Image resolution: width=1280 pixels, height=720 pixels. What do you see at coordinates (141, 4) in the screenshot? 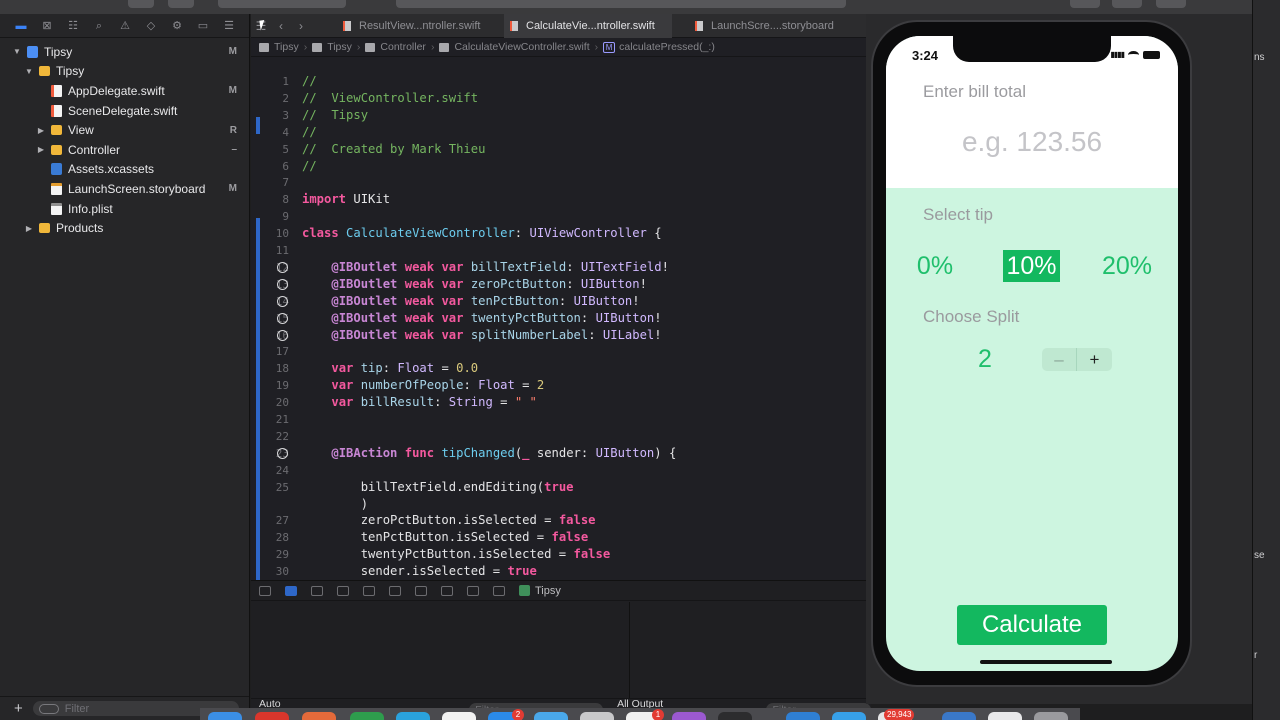
I see `run-button` at bounding box center [141, 4].